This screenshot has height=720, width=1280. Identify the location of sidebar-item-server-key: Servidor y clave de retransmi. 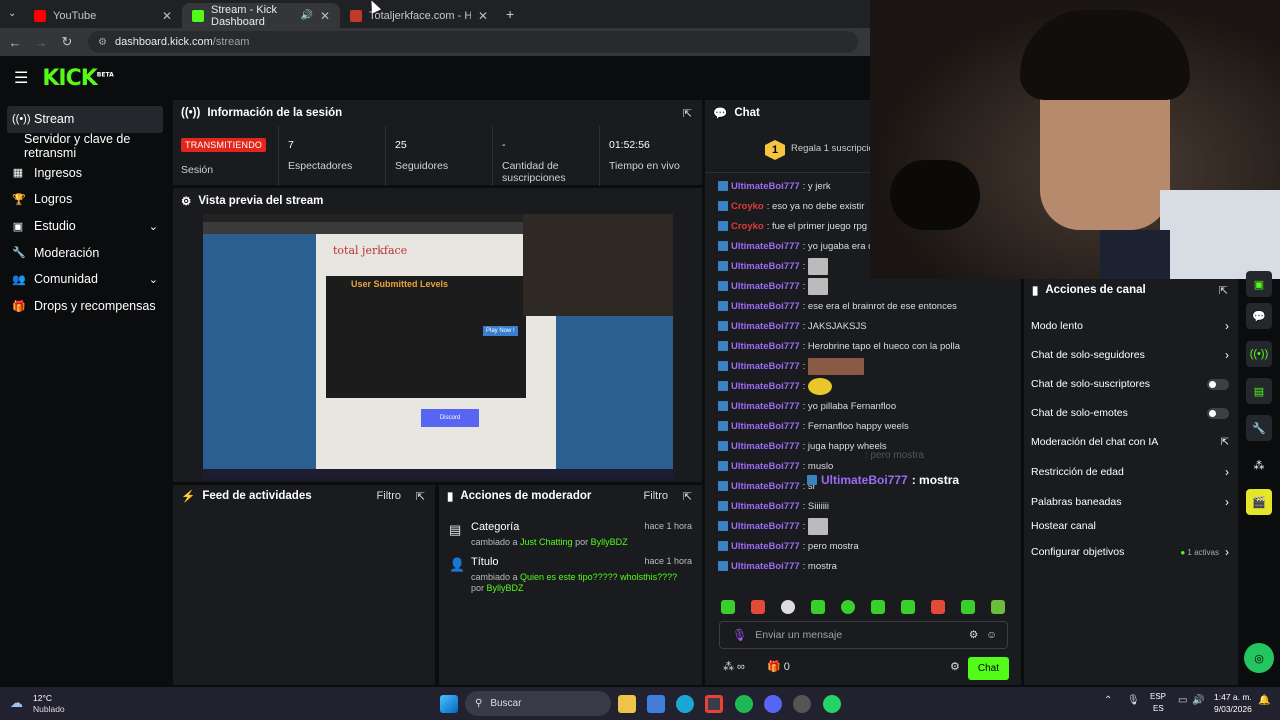
(85, 146).